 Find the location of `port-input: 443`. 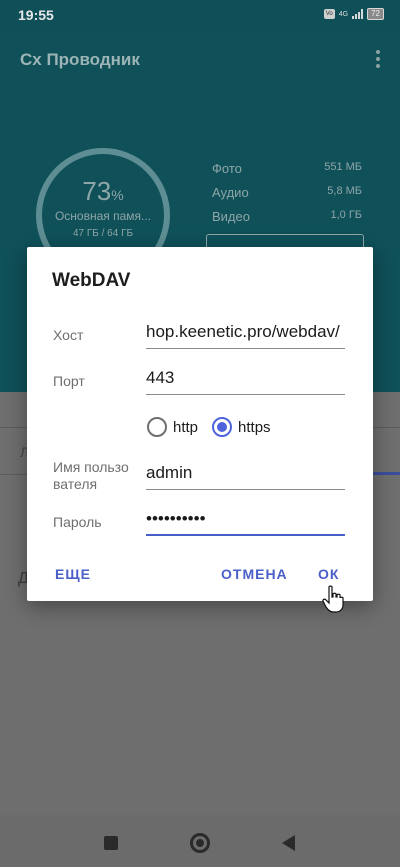

port-input: 443 is located at coordinates (245, 380).